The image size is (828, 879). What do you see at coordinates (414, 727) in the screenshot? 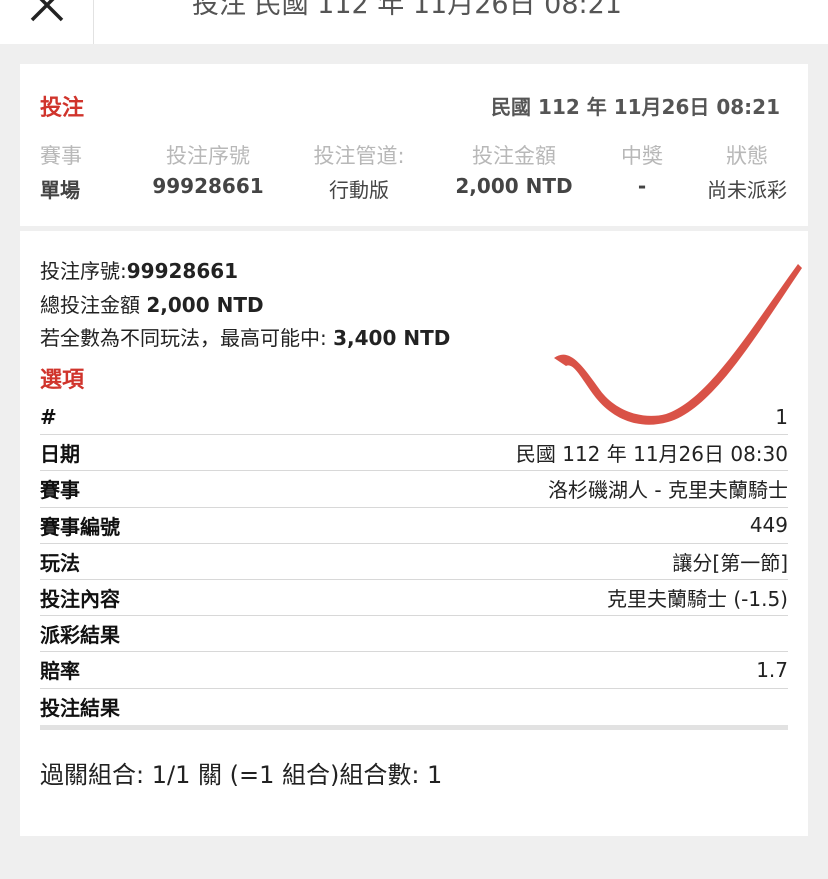
I see `table-divider` at bounding box center [414, 727].